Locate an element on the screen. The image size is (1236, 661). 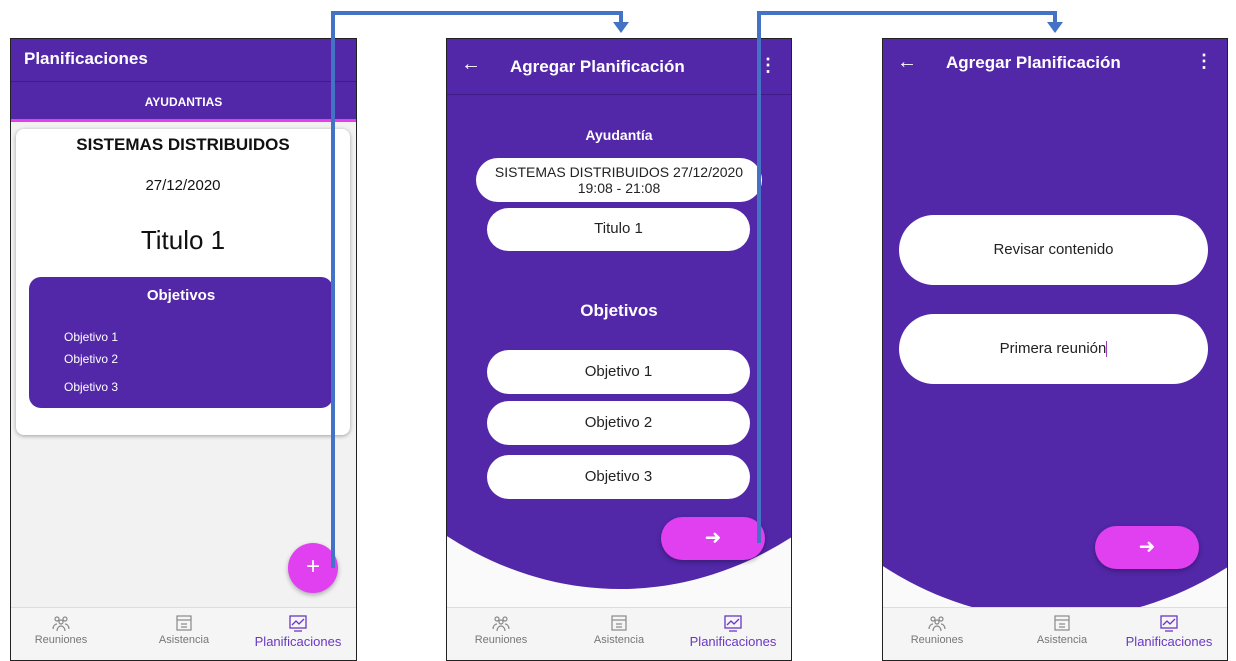
objective-input-2: Objetivo 2 is located at coordinates (618, 423).